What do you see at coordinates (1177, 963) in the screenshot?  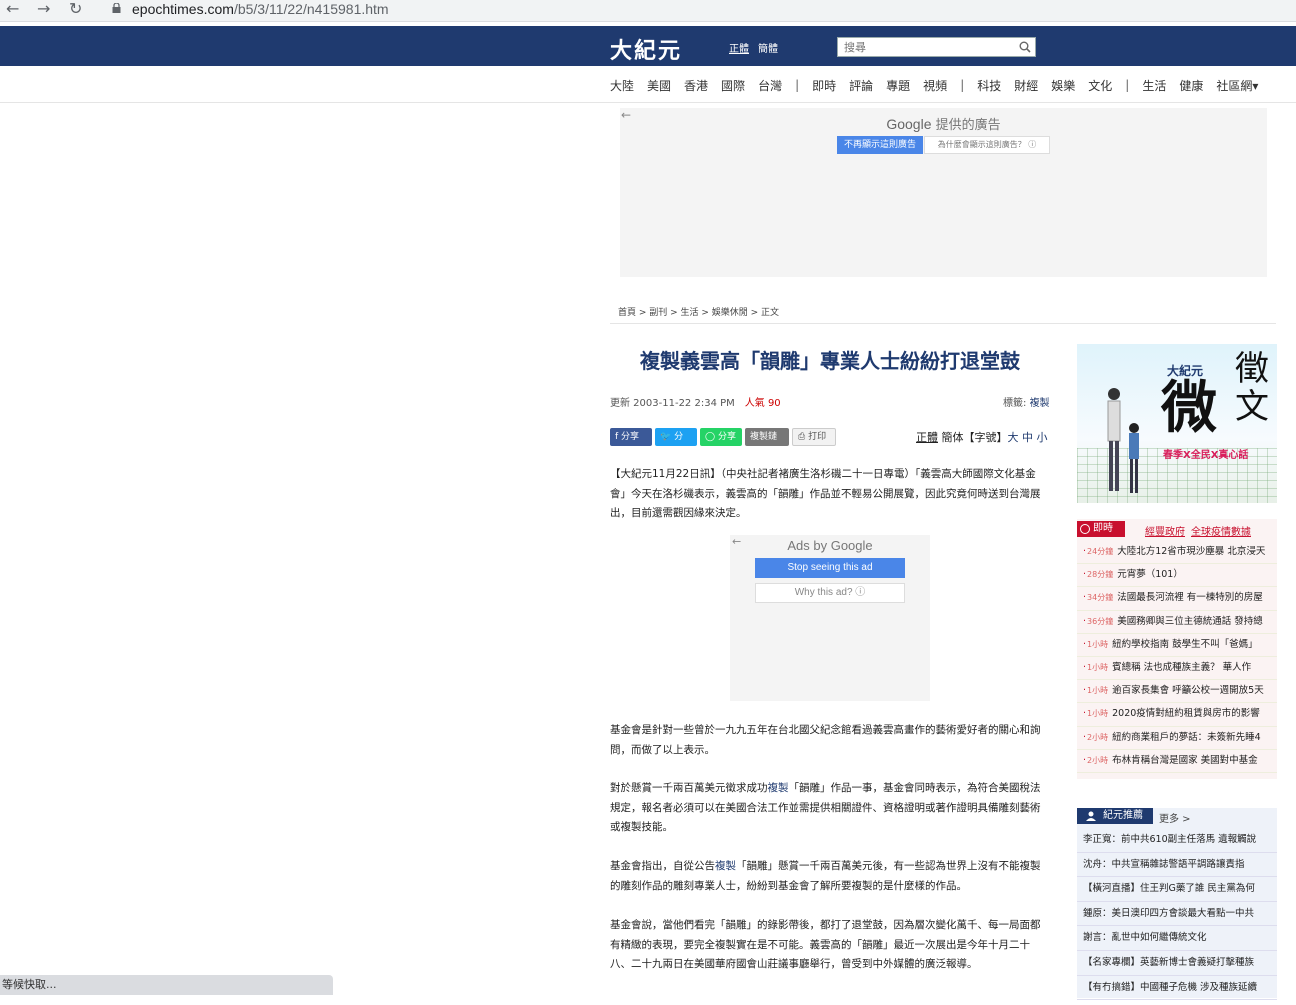 I see `recommend-item: 【名家專欄】英藝新博士會義疑打擊種族` at bounding box center [1177, 963].